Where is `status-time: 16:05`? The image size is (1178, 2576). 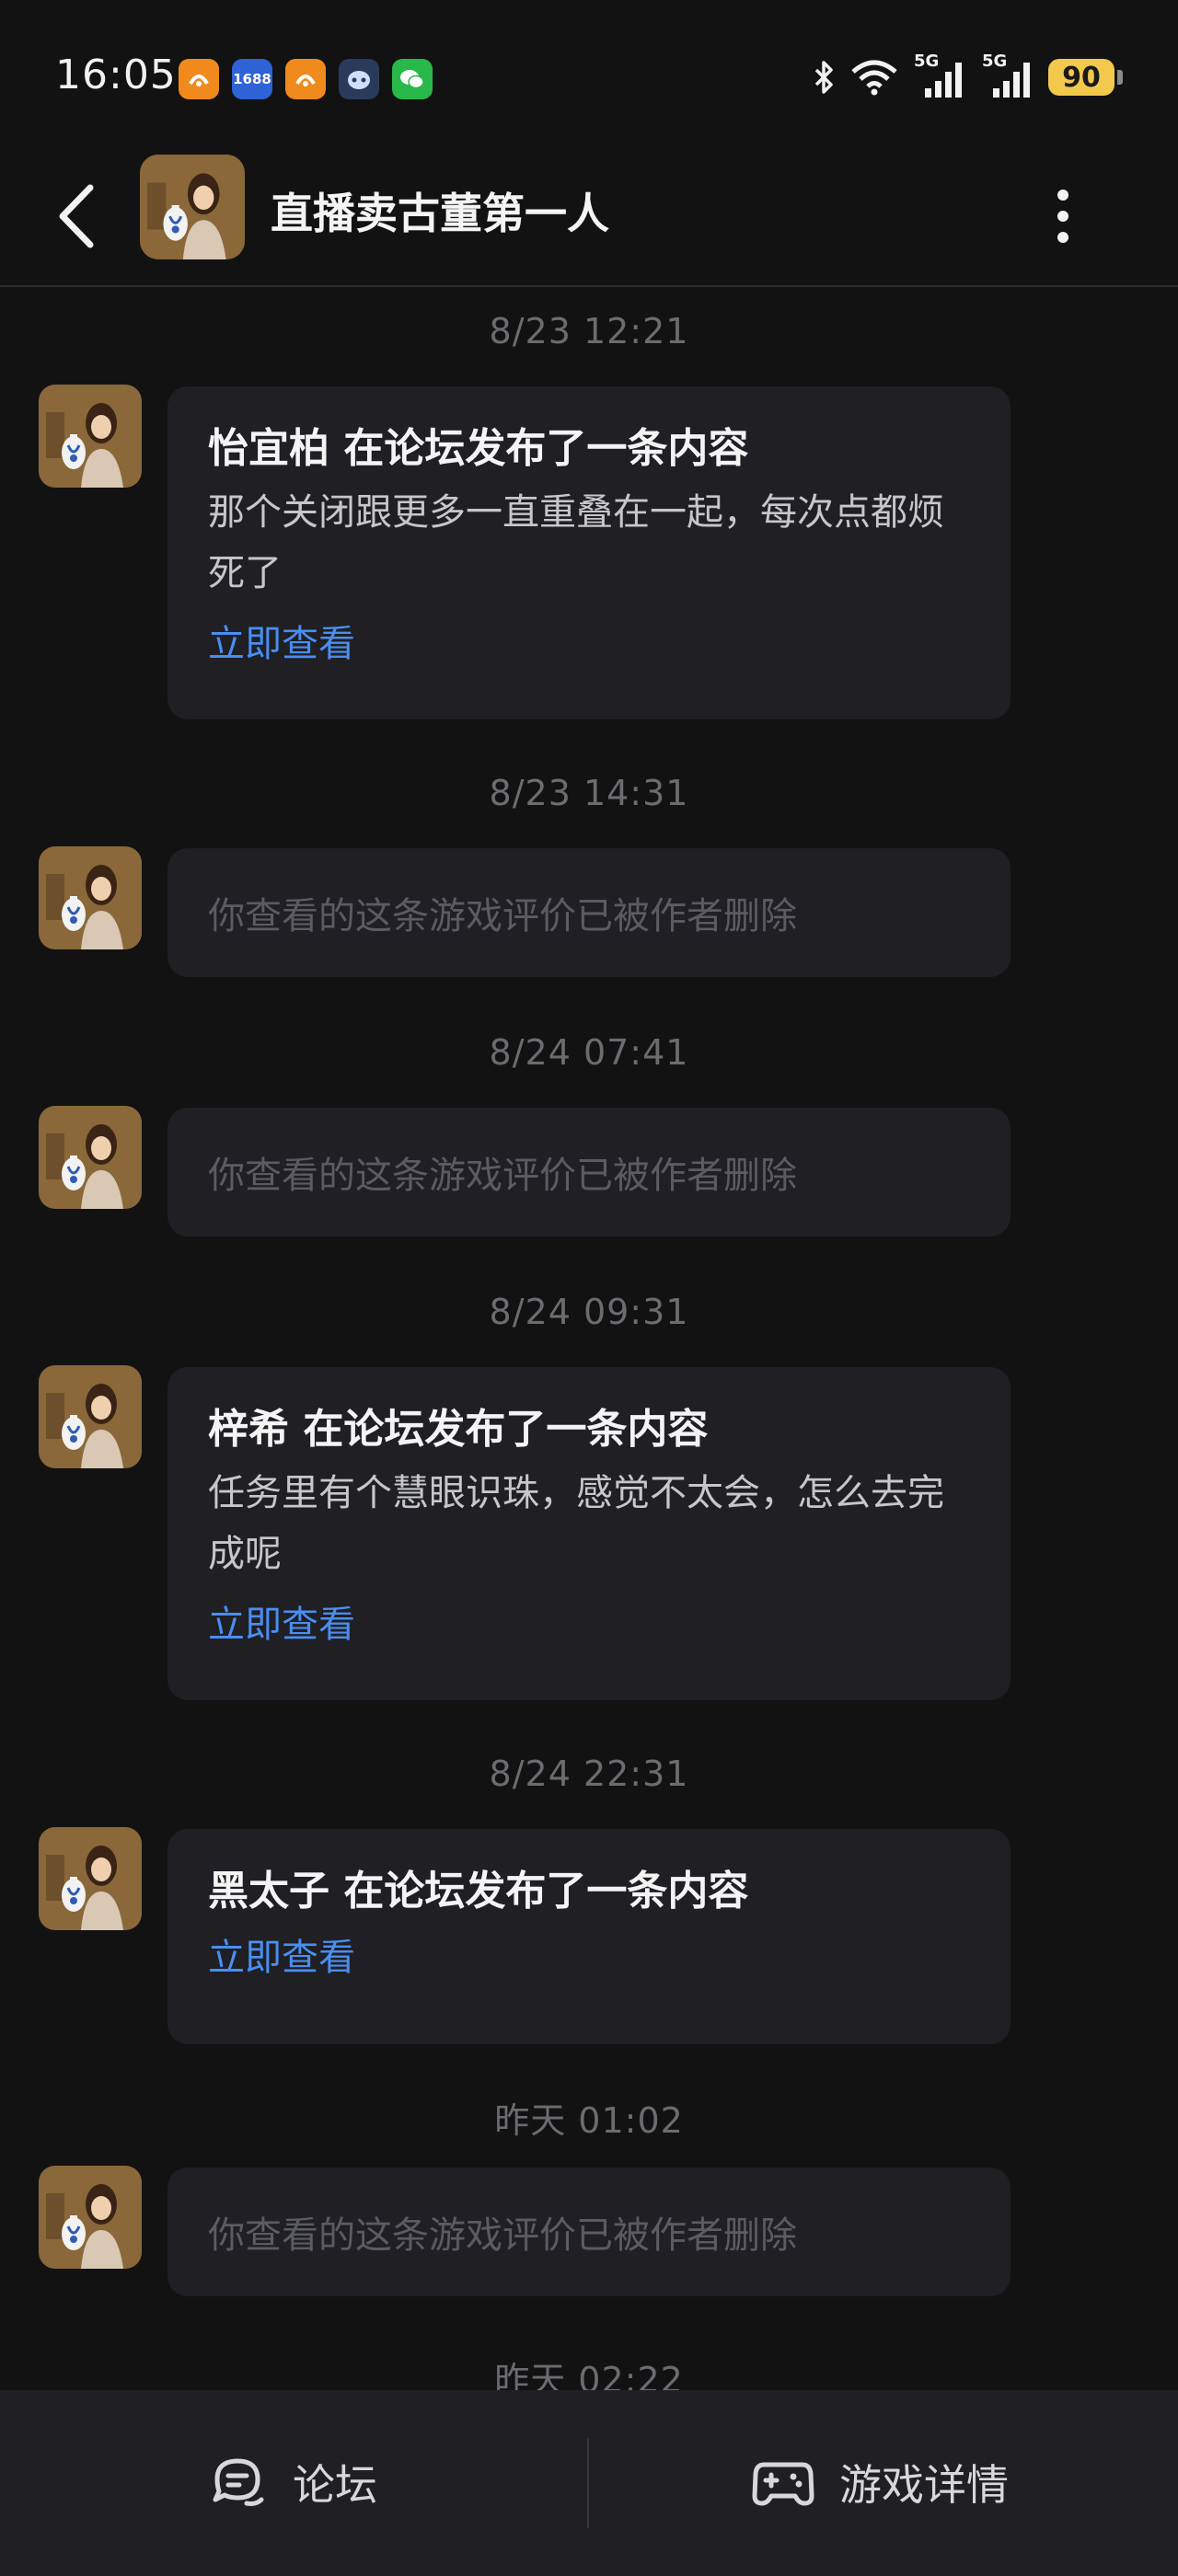 status-time: 16:05 is located at coordinates (116, 75).